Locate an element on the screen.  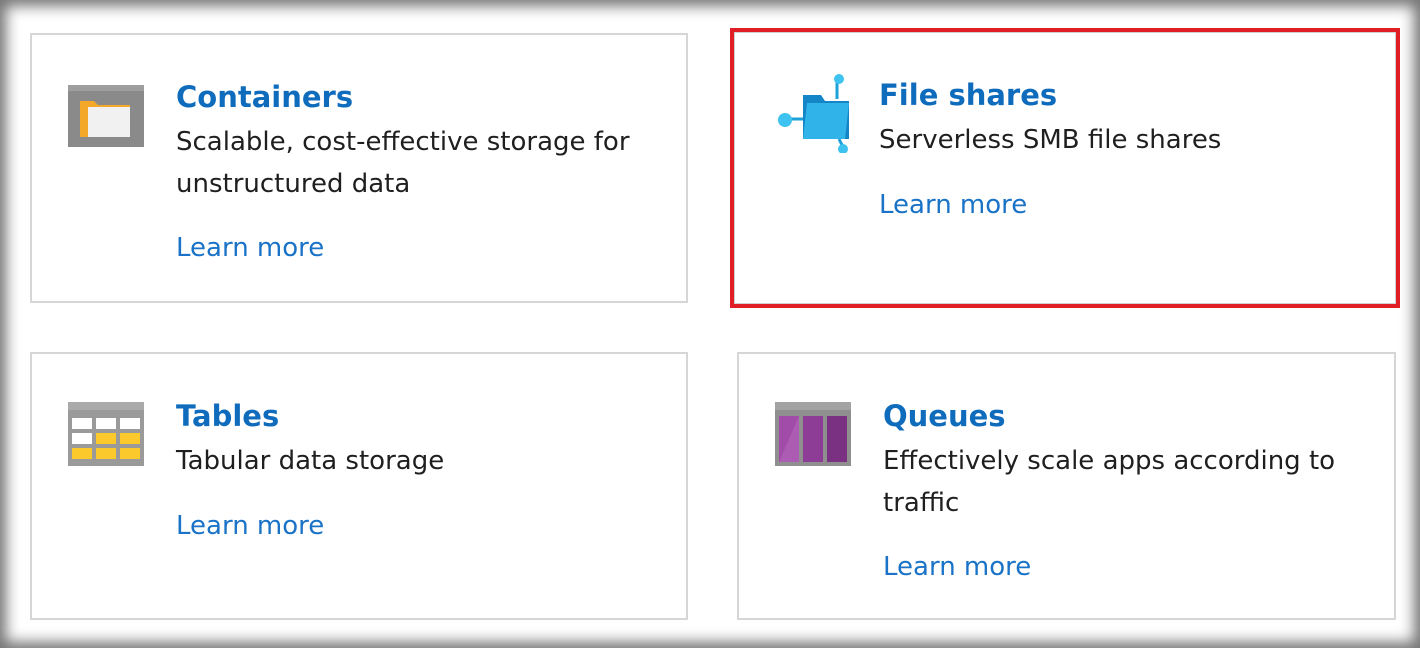
card-title: File shares is located at coordinates (968, 95).